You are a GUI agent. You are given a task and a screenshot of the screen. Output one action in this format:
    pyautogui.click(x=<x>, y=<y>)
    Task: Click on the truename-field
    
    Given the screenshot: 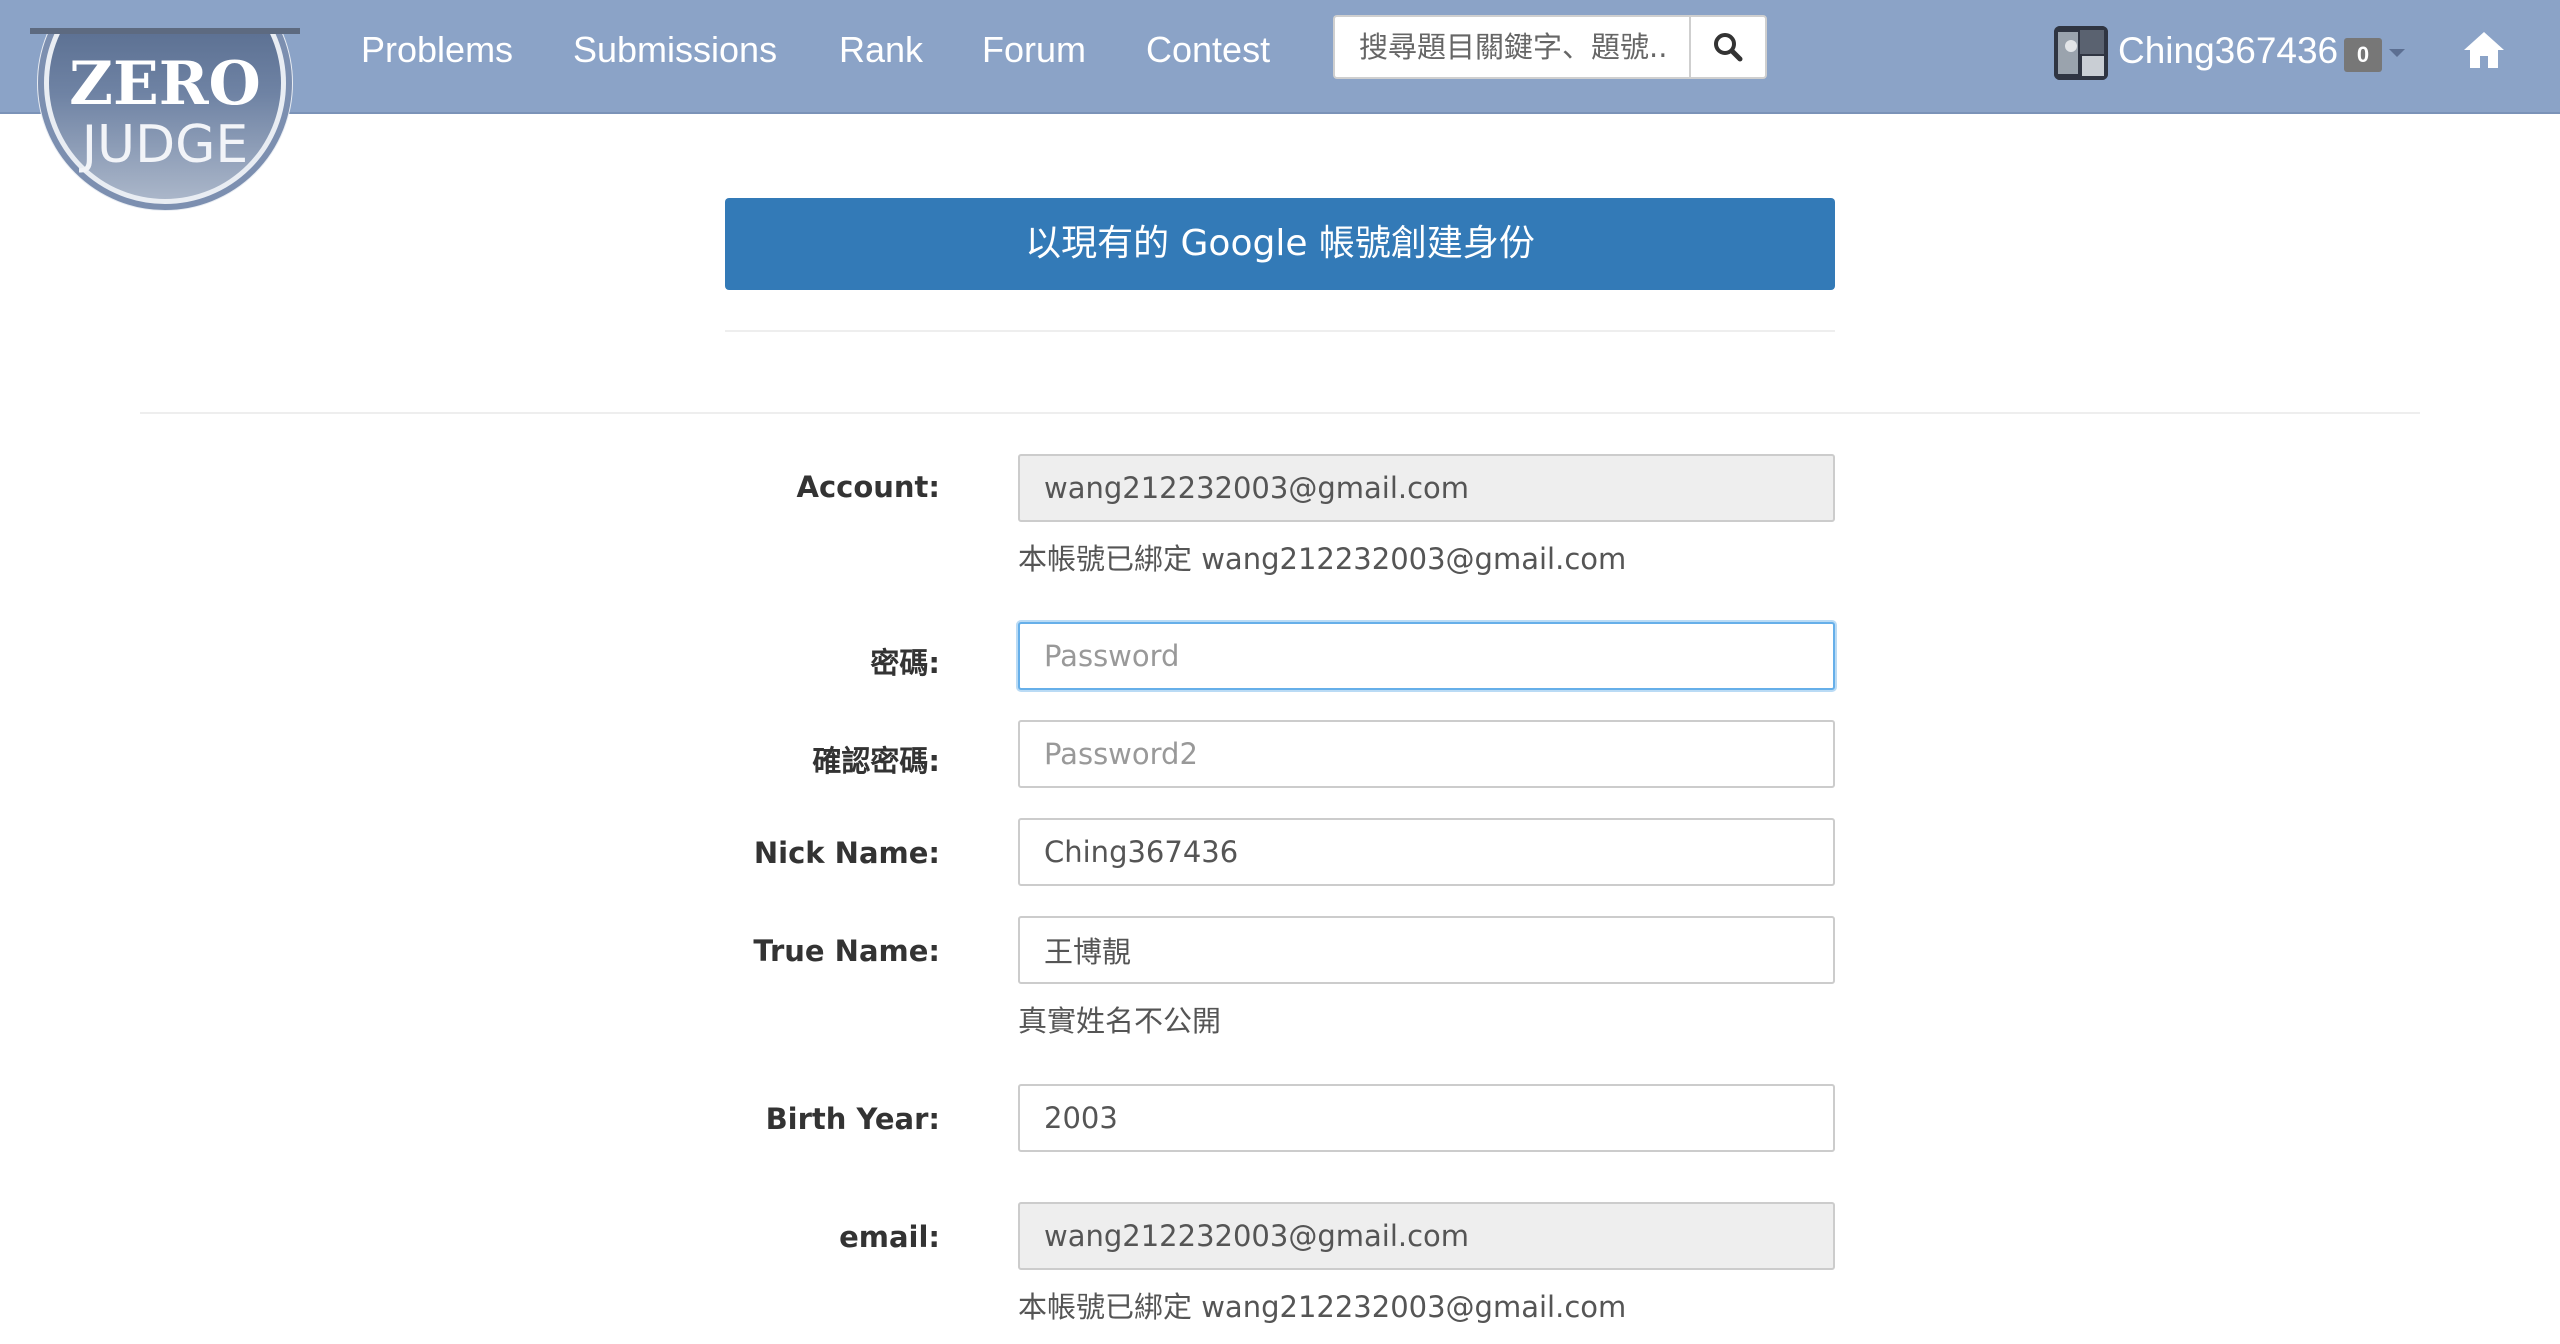 What is the action you would take?
    pyautogui.click(x=1426, y=950)
    